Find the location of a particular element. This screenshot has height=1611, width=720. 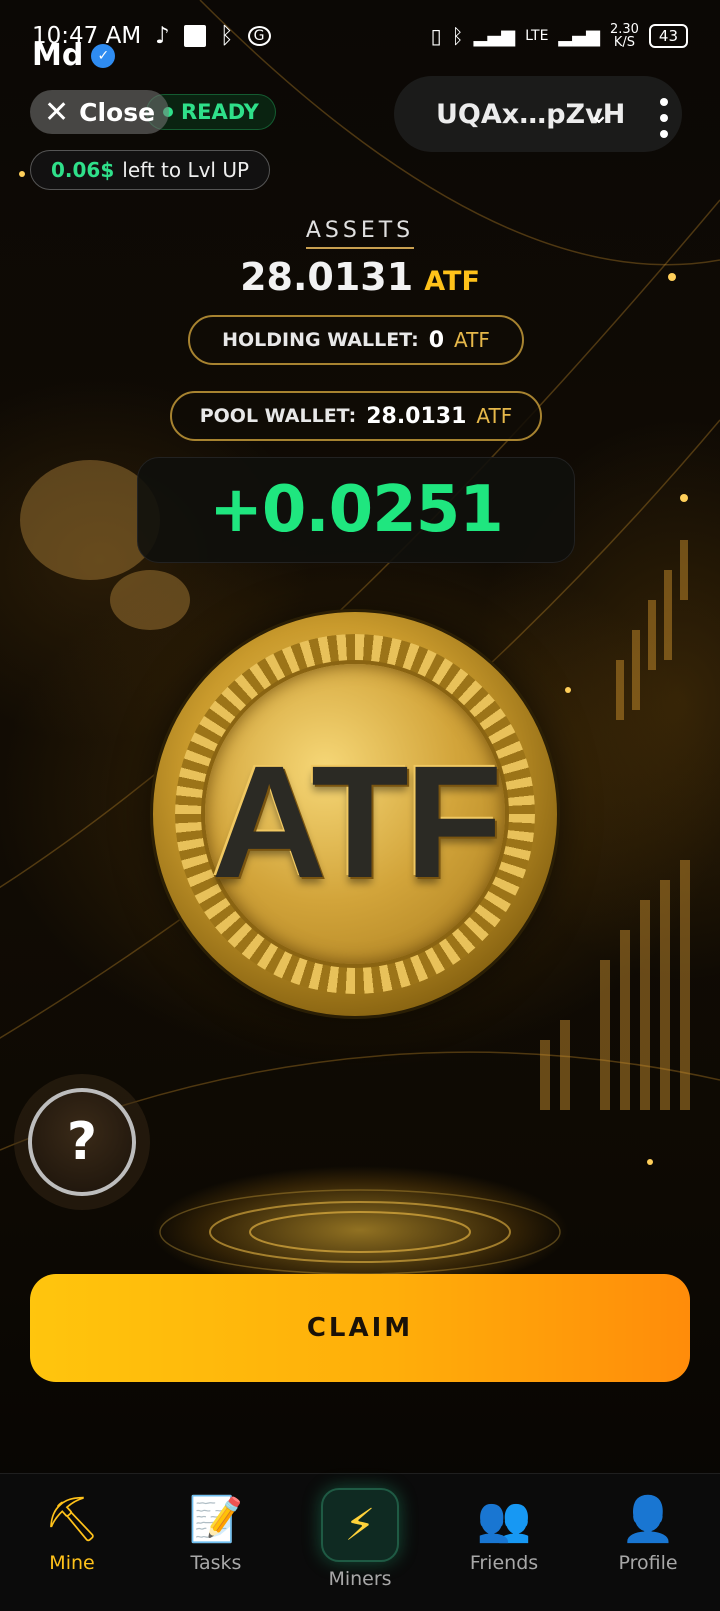

net-speed: 2.30 K/S is located at coordinates (624, 36).